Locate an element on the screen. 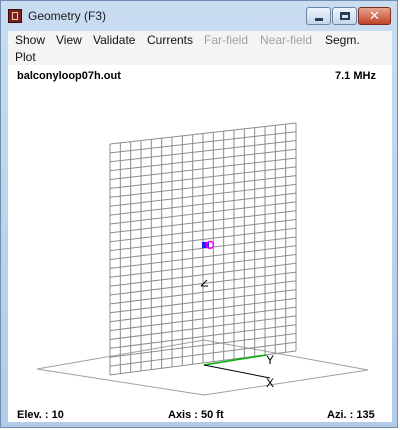 The height and width of the screenshot is (430, 400). title-bar: Geometry (F3) ✕ is located at coordinates (199, 16).